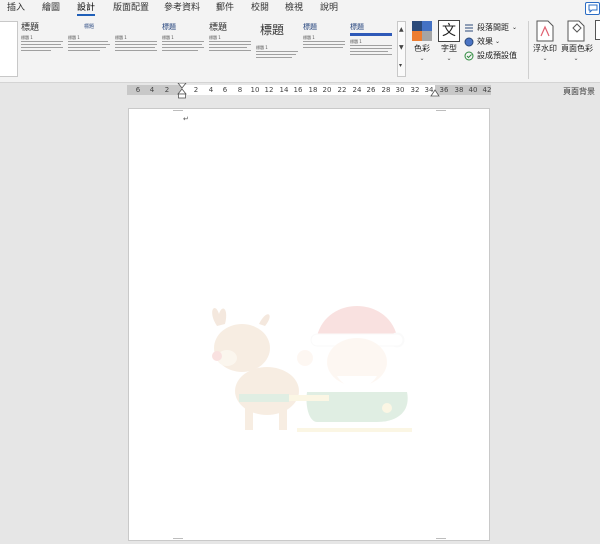  I want to click on watermark-button: 浮水印 ⌄, so click(545, 43).